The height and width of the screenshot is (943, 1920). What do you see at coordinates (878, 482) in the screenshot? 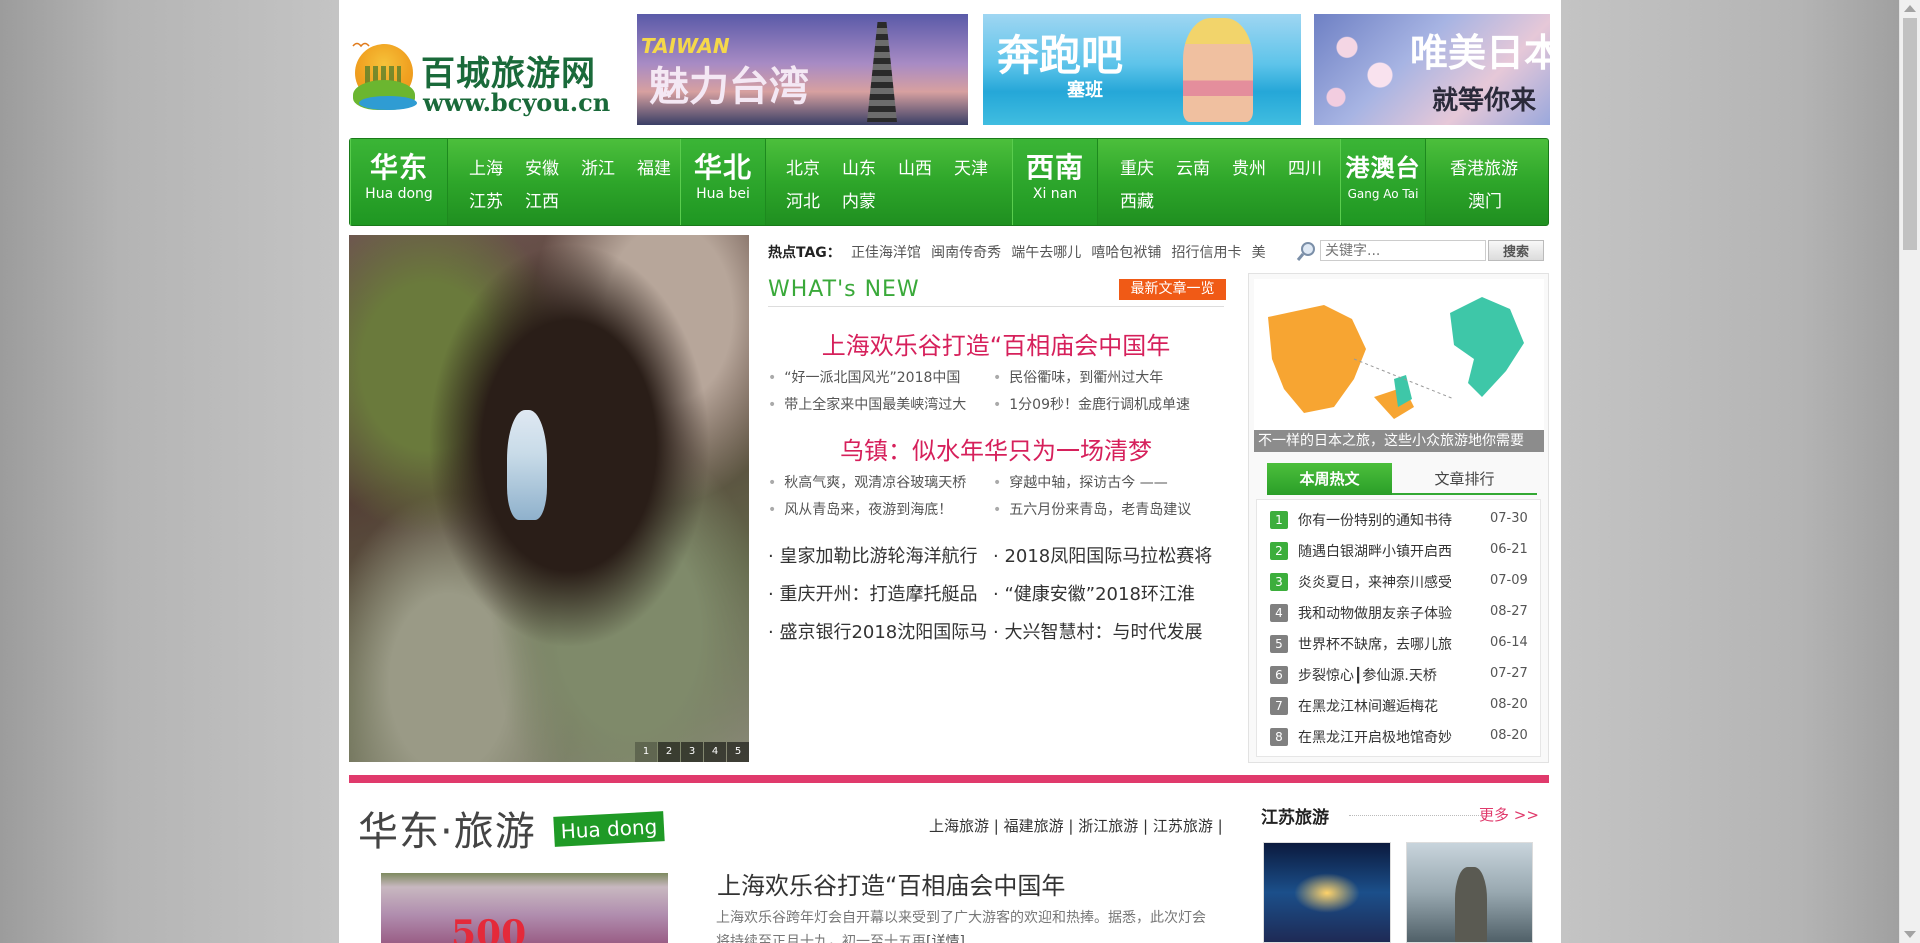
I see `news-item: 秋高气爽，观清凉谷玻璃天桥` at bounding box center [878, 482].